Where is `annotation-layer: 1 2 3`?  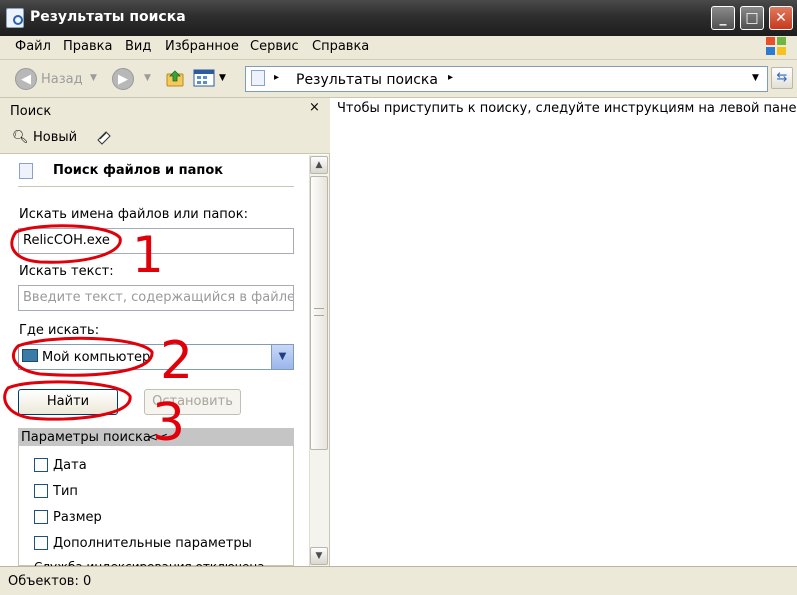 annotation-layer: 1 2 3 is located at coordinates (98, 338).